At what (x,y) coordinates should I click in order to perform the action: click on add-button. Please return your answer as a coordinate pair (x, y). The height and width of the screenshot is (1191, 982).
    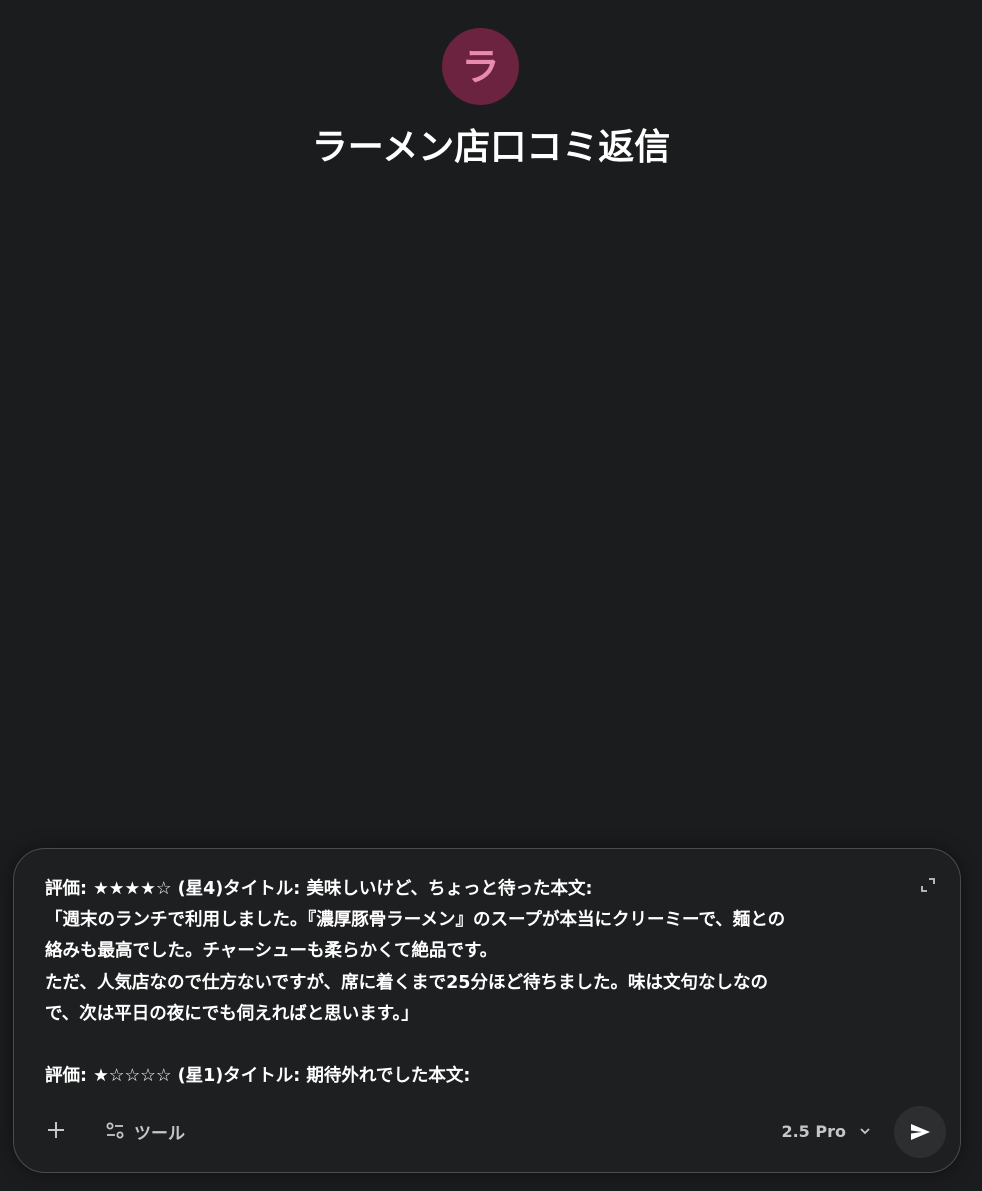
    Looking at the image, I should click on (56, 1130).